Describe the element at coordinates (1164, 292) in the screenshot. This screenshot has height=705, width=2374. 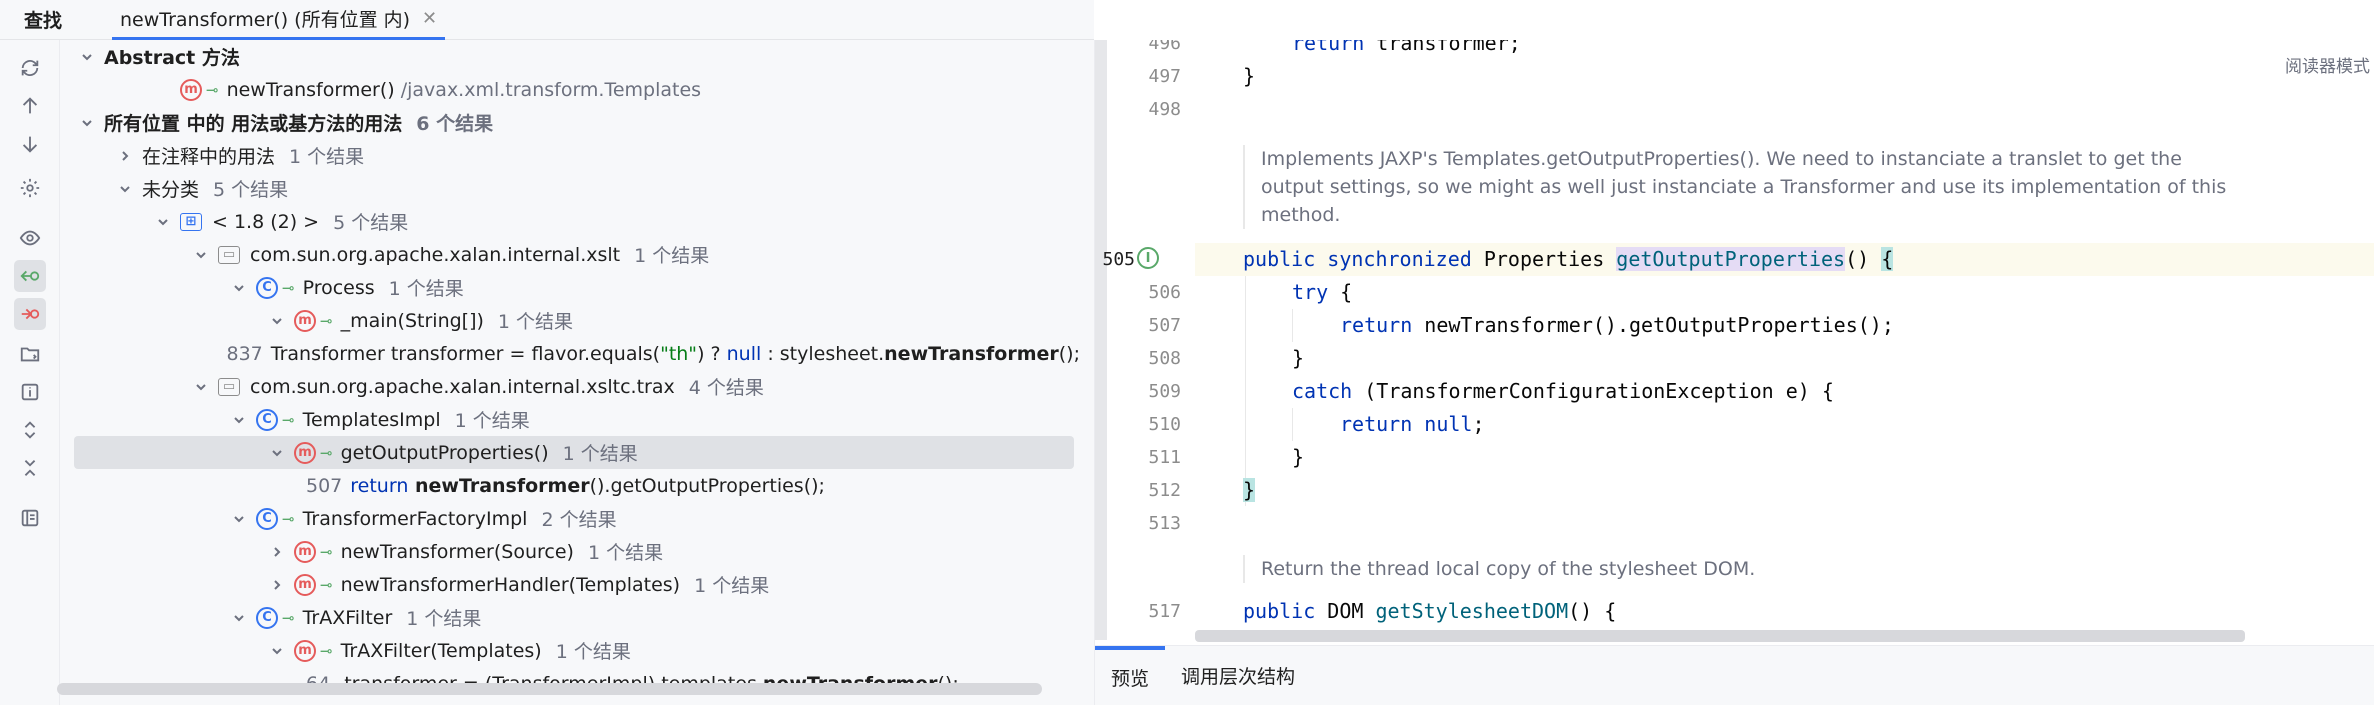
I see `line-number: 506` at that location.